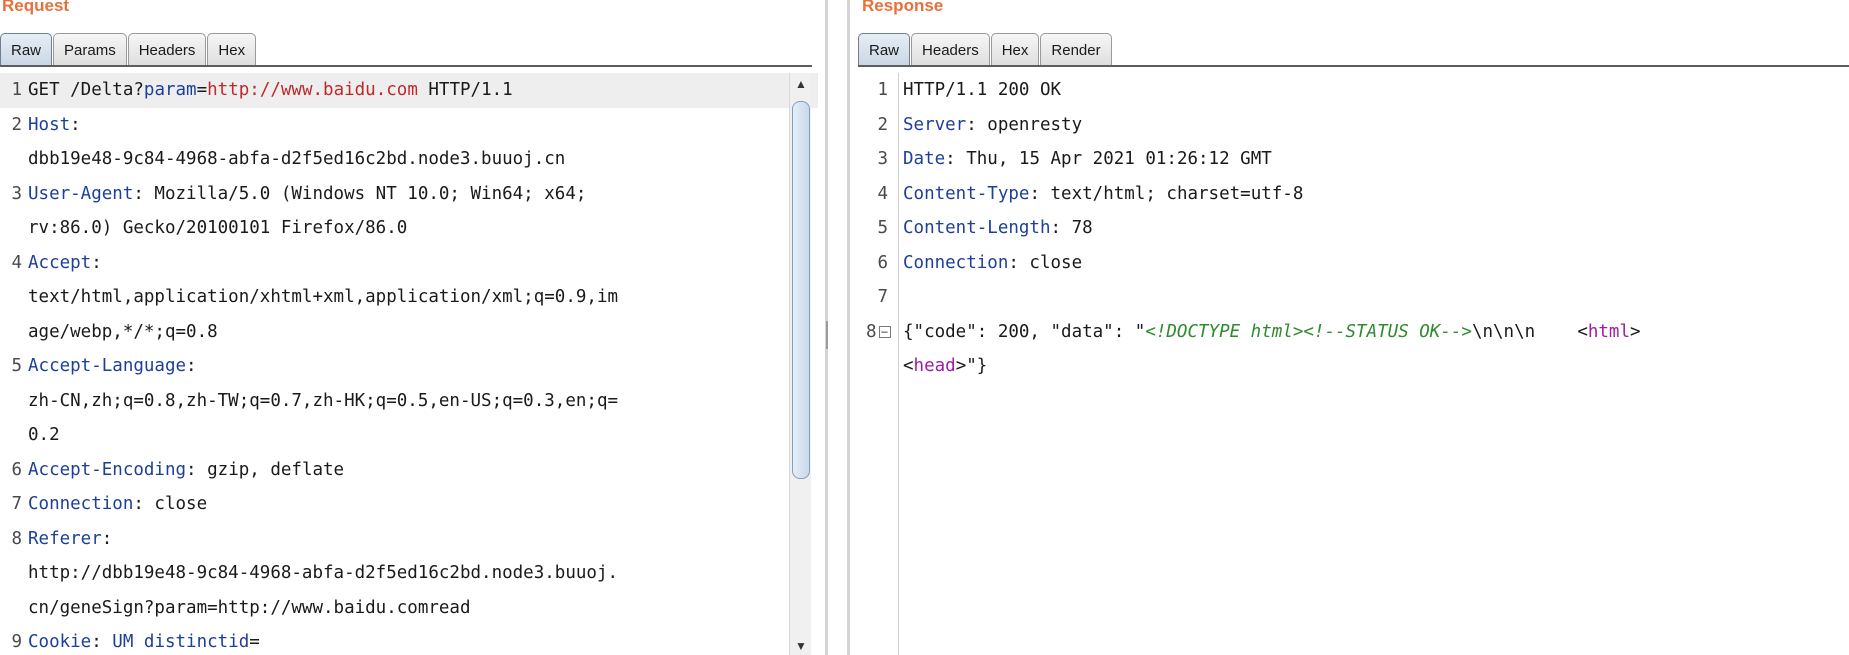 Image resolution: width=1849 pixels, height=655 pixels. Describe the element at coordinates (950, 49) in the screenshot. I see `response-tab-headers: Headers` at that location.